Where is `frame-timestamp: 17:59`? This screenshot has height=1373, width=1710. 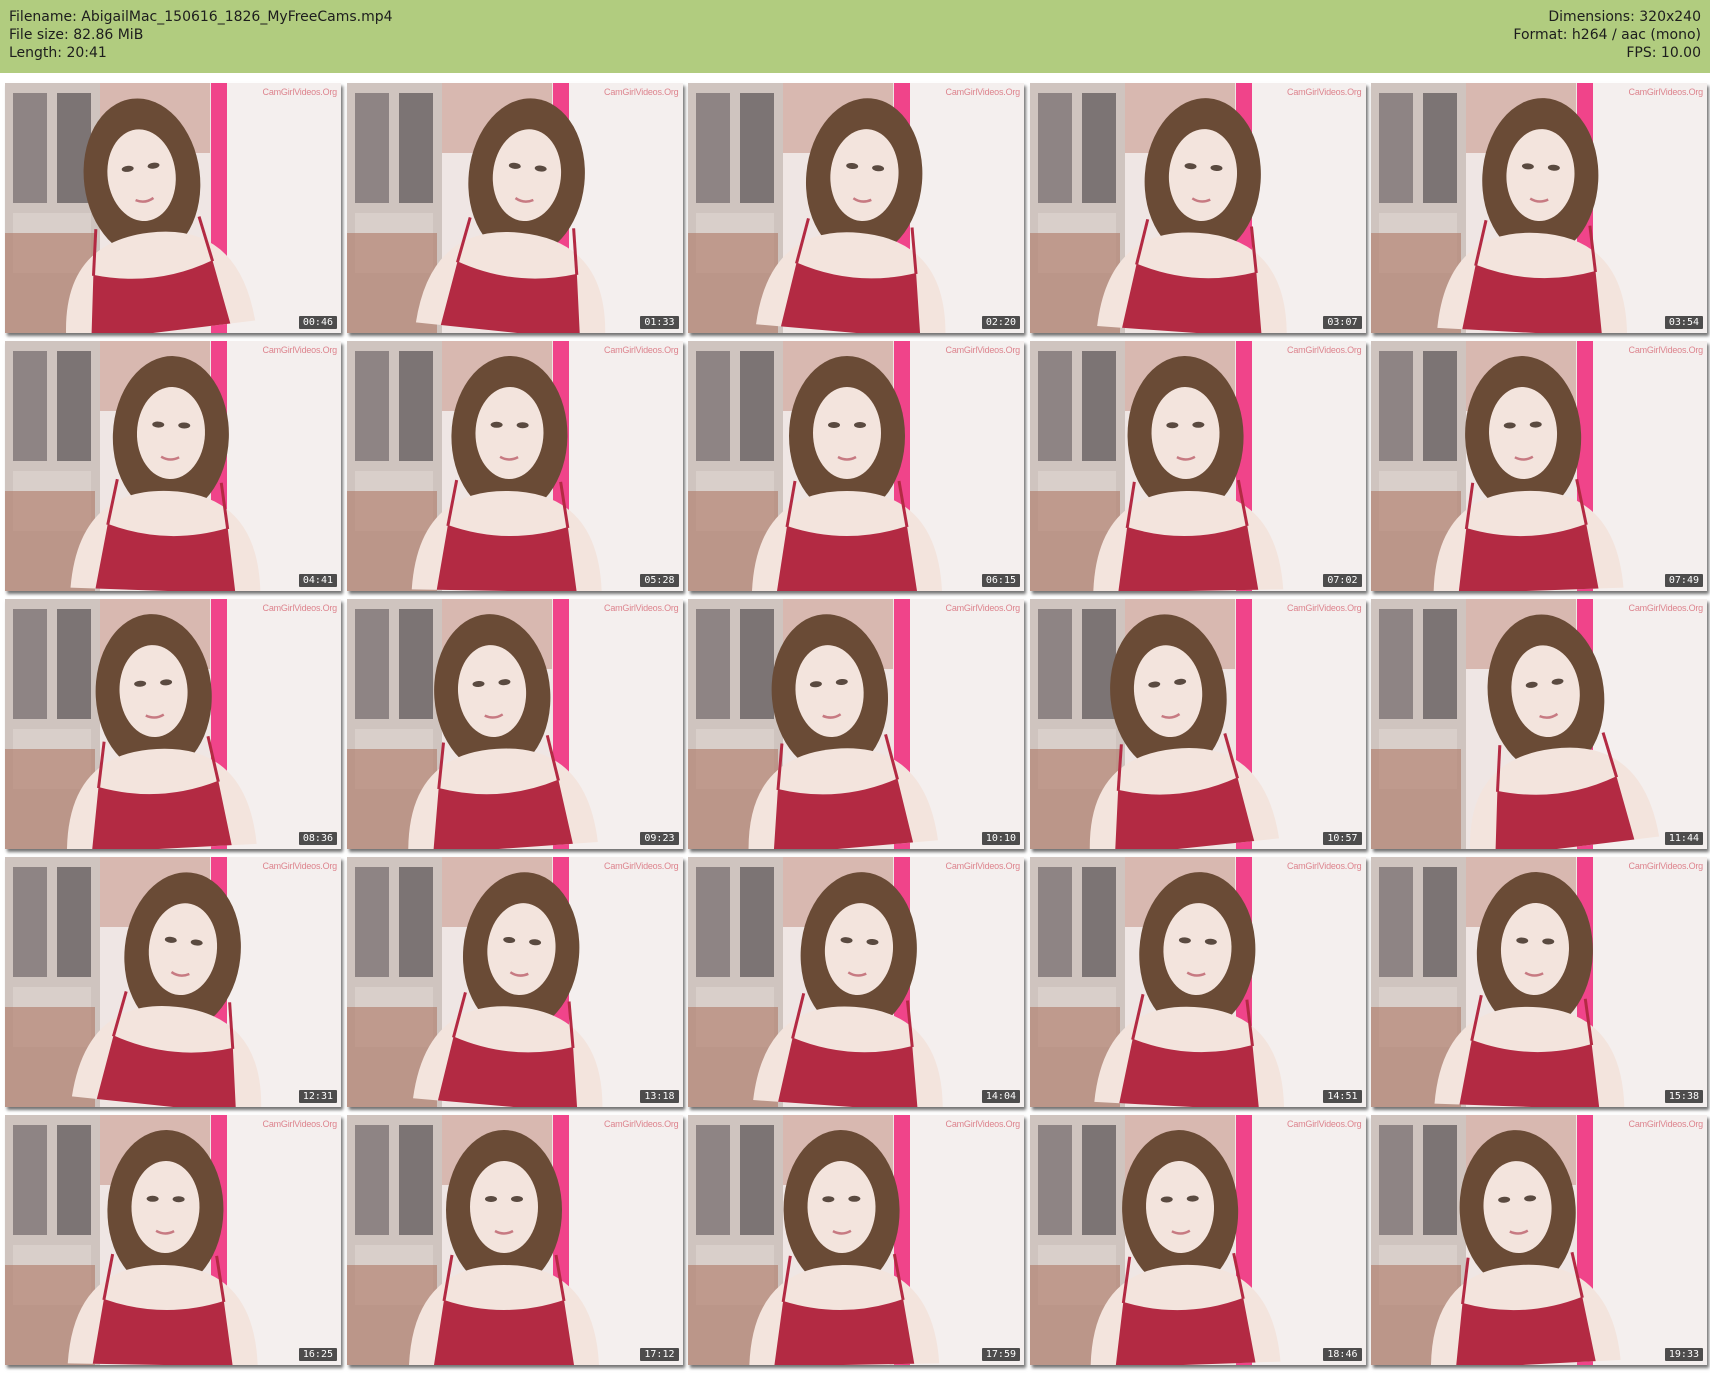 frame-timestamp: 17:59 is located at coordinates (1000, 1354).